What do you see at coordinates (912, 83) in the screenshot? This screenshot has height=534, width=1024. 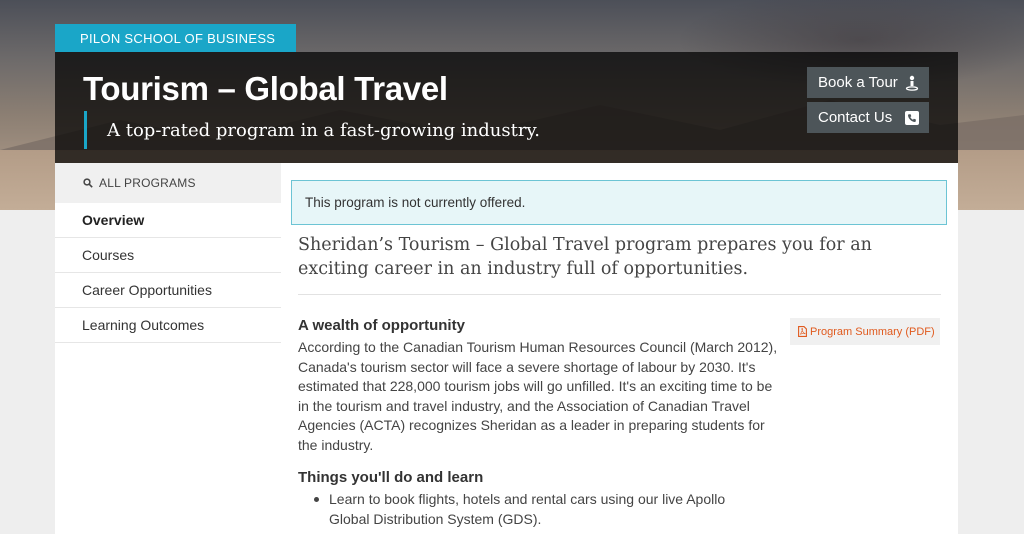 I see `map-pin-person-icon` at bounding box center [912, 83].